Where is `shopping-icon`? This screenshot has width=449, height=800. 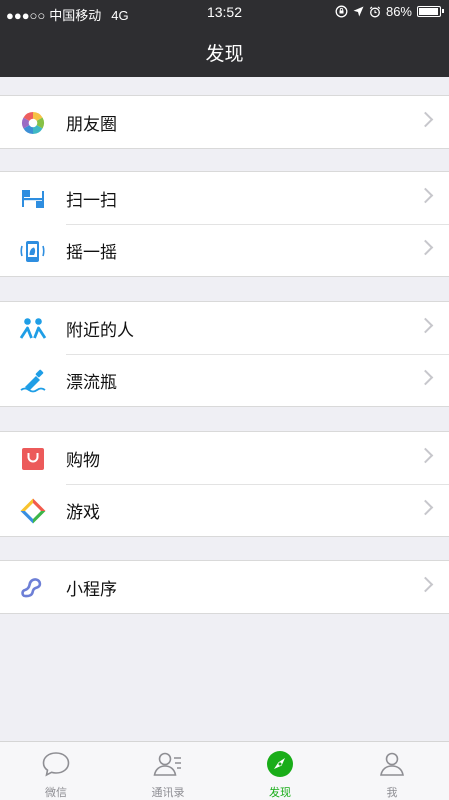 shopping-icon is located at coordinates (33, 459).